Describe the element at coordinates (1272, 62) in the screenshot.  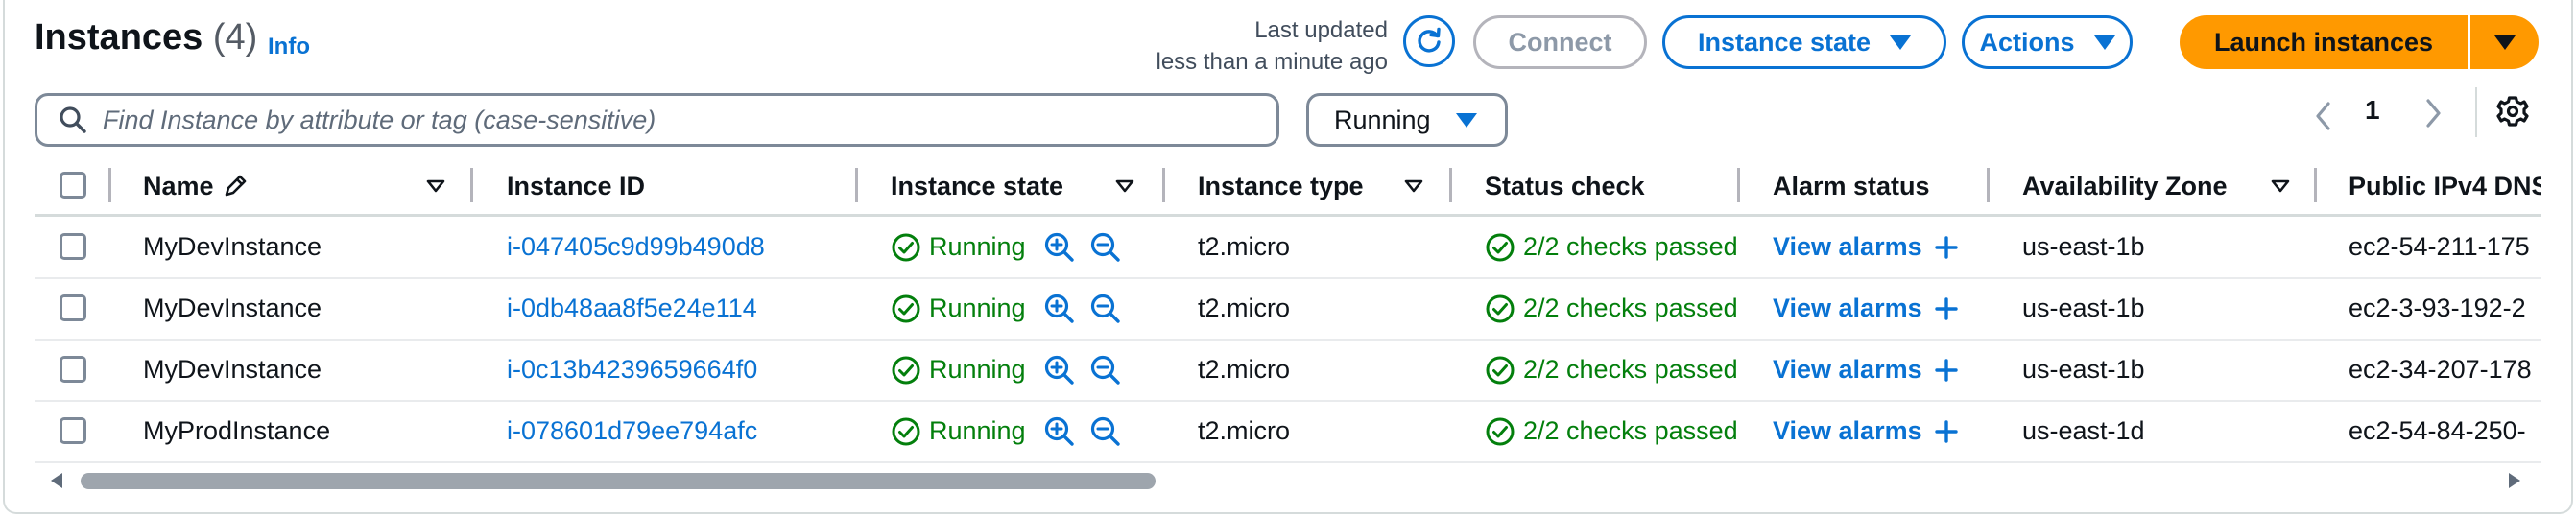
I see `last-updated-value: less than a minute ago` at that location.